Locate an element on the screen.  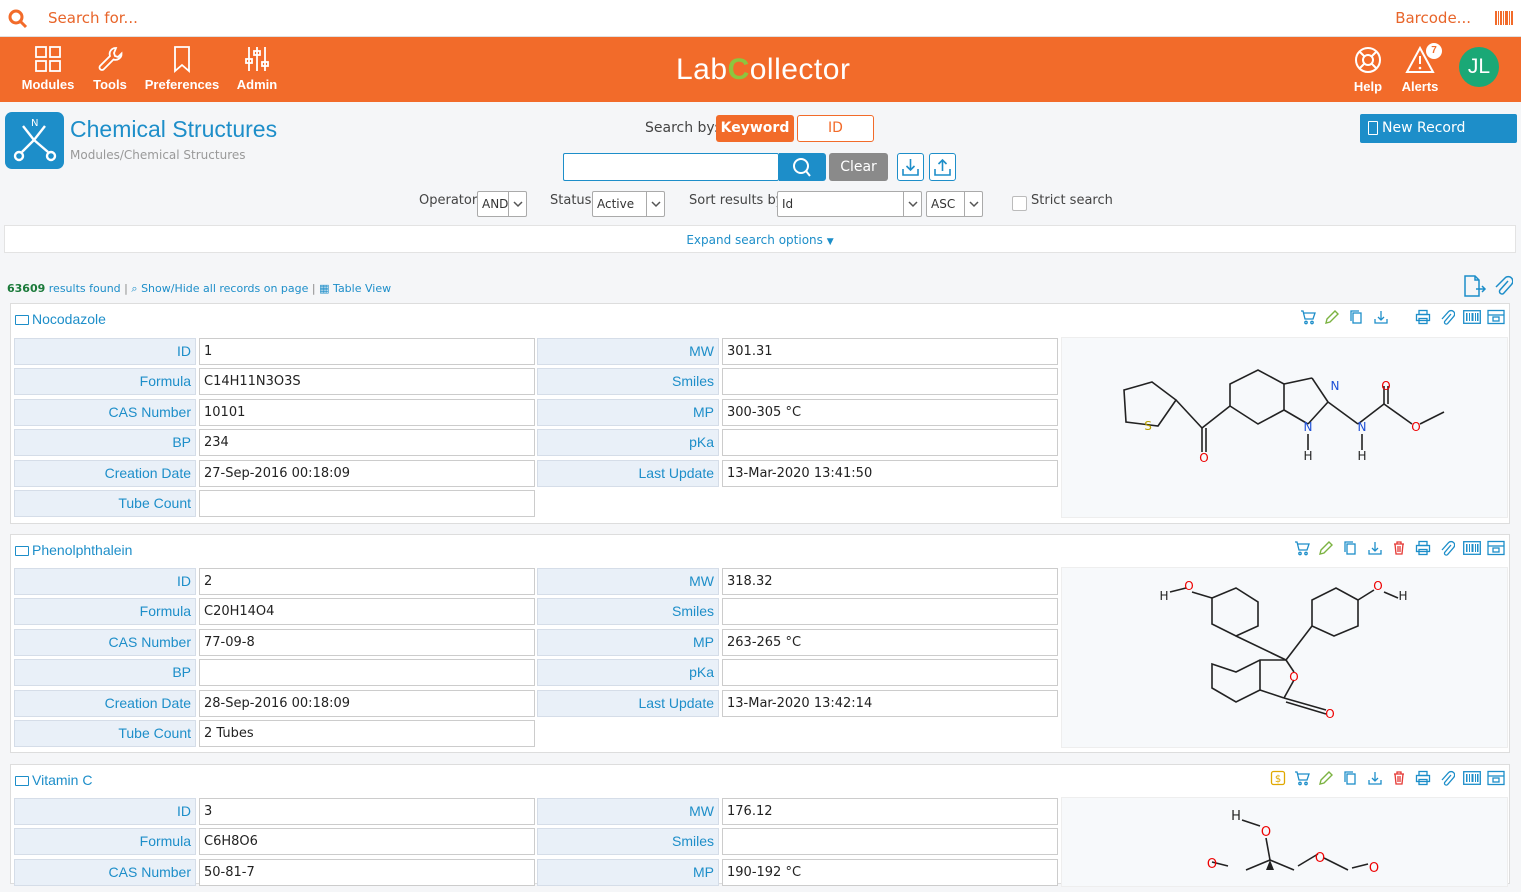
field-value-id: 3 is located at coordinates (367, 811).